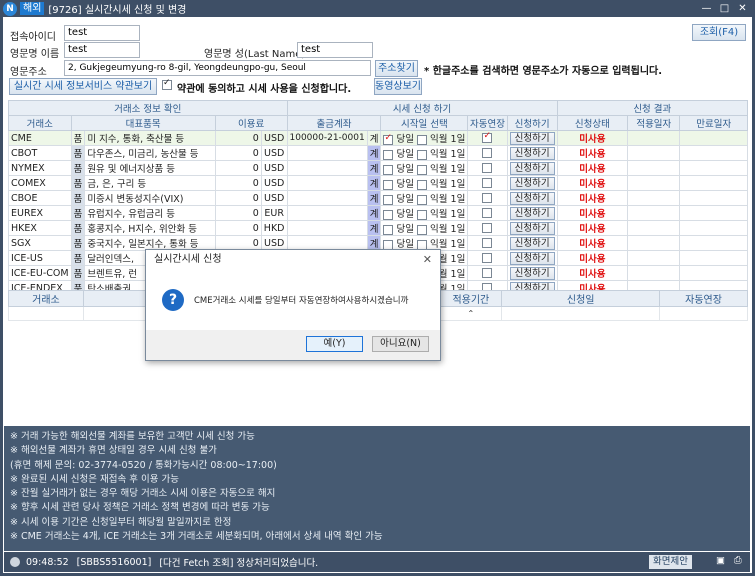 The image size is (755, 576). I want to click on first-name-field: test, so click(102, 50).